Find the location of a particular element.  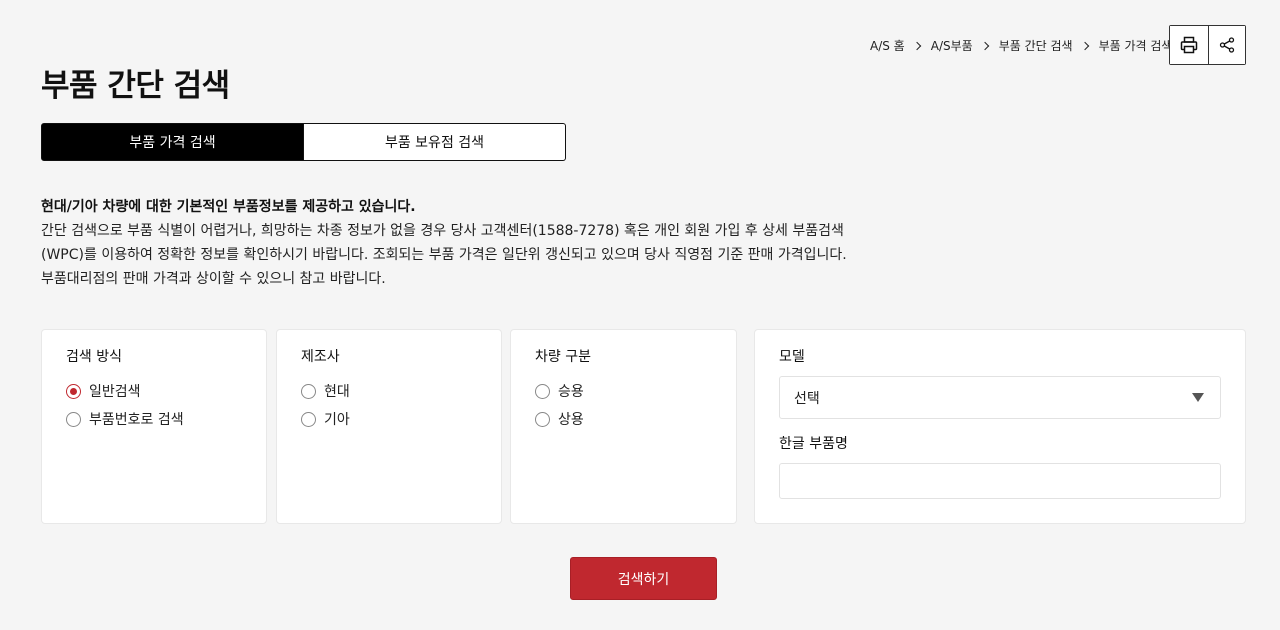

radio-group-manufacturer: 현대 기아 is located at coordinates (325, 405).